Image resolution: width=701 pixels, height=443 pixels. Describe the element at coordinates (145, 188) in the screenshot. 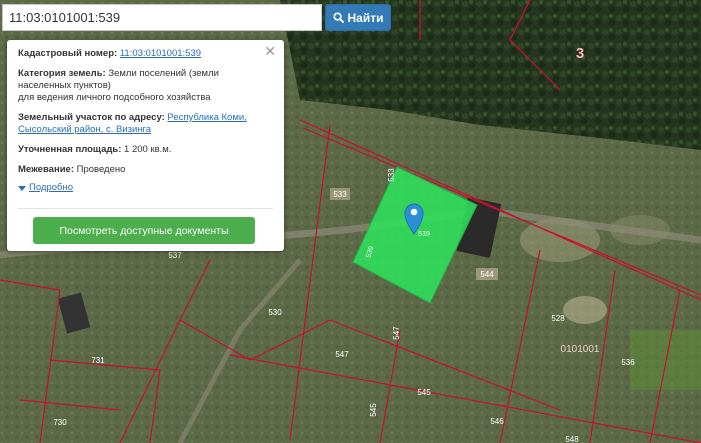

I see `details-toggle: Подробно` at that location.